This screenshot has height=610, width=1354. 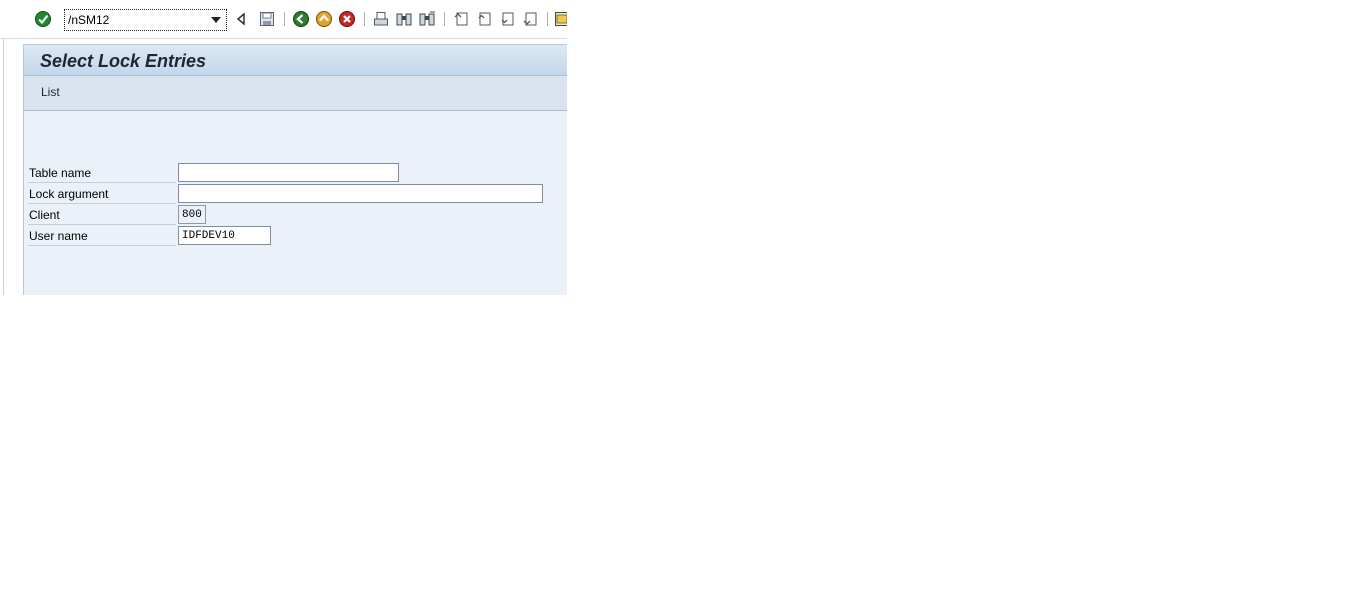 I want to click on back-icon, so click(x=301, y=19).